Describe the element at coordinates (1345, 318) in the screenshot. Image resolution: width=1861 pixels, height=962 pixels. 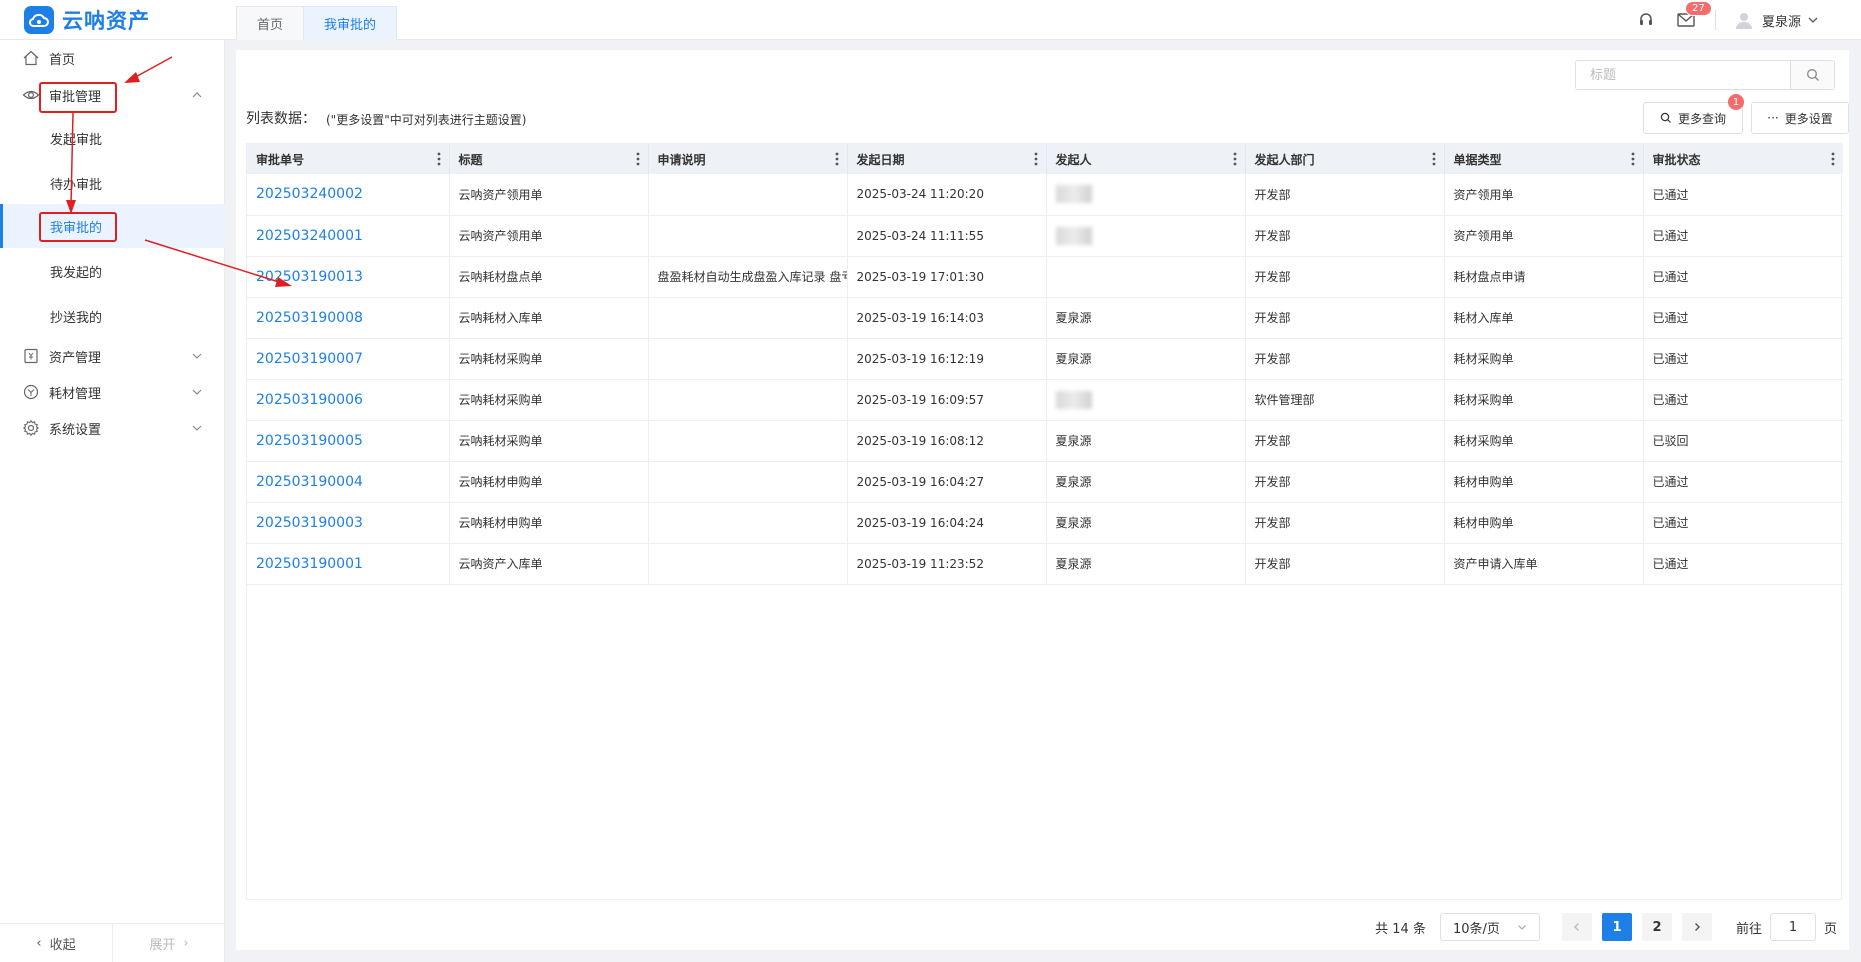
I see `department-cell: 开发部` at that location.